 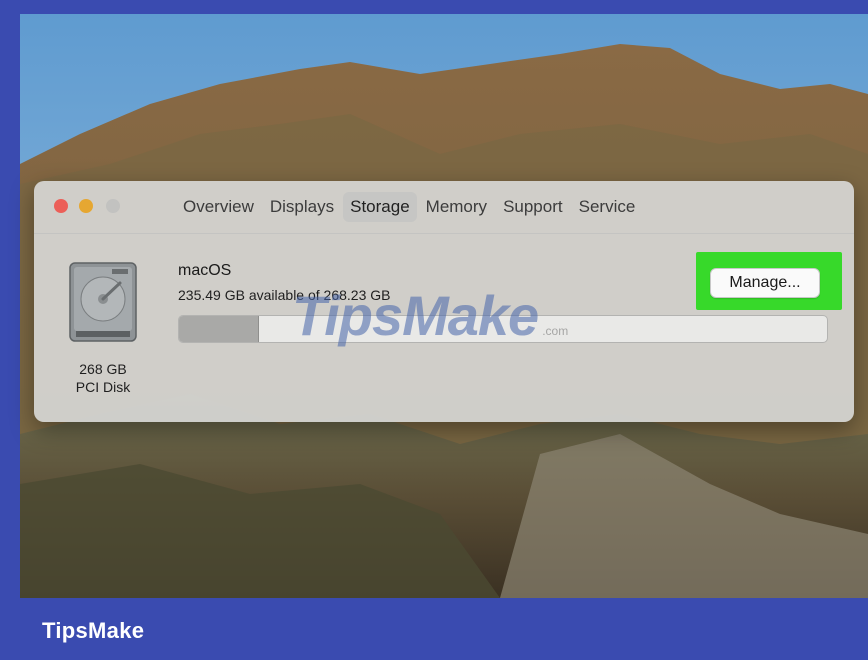 What do you see at coordinates (415, 315) in the screenshot?
I see `watermark-text: TipsMake` at bounding box center [415, 315].